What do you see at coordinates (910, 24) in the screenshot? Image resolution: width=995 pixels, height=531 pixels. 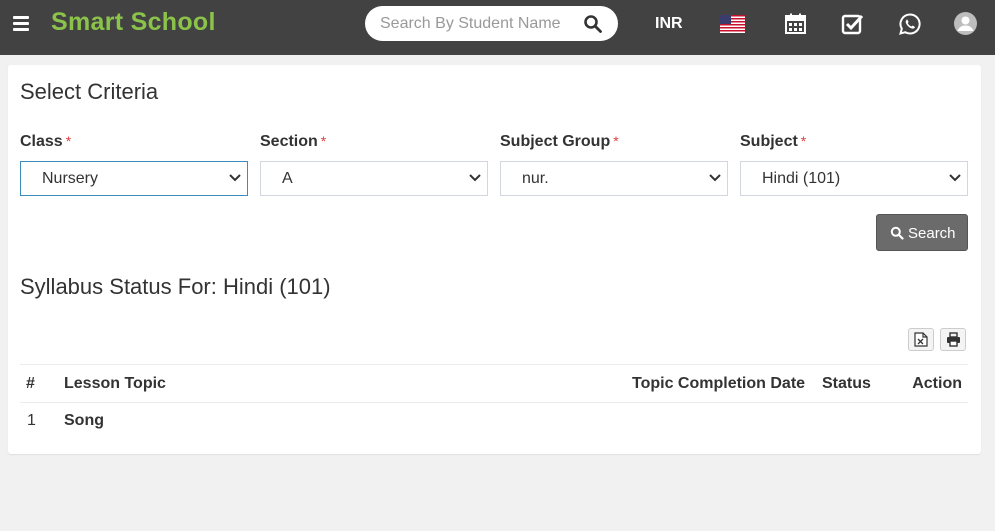 I see `whatsapp-icon` at bounding box center [910, 24].